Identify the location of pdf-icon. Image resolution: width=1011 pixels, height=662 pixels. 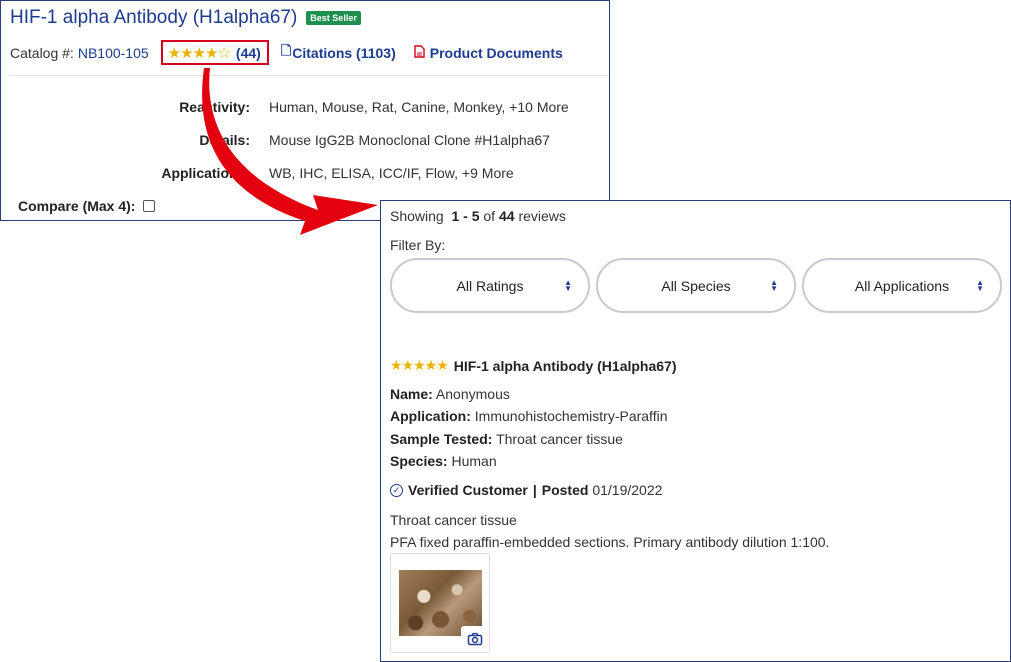
(419, 52).